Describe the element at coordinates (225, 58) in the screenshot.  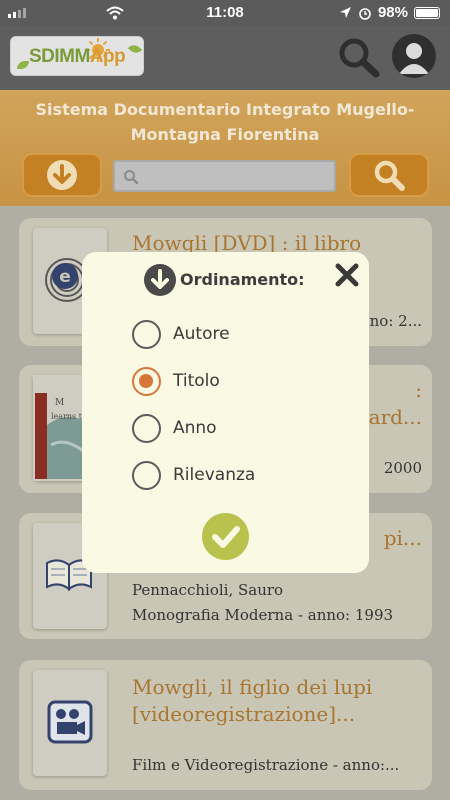
I see `app-header: SDIMMApp` at that location.